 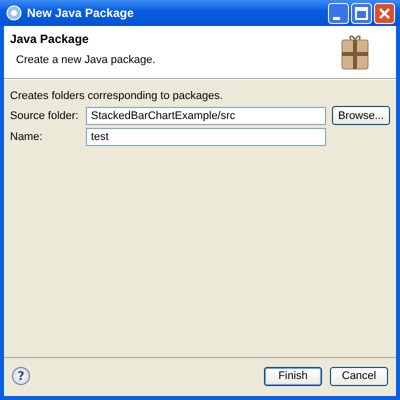 I want to click on intro-text: Creates folders corresponding to packages., so click(x=117, y=96).